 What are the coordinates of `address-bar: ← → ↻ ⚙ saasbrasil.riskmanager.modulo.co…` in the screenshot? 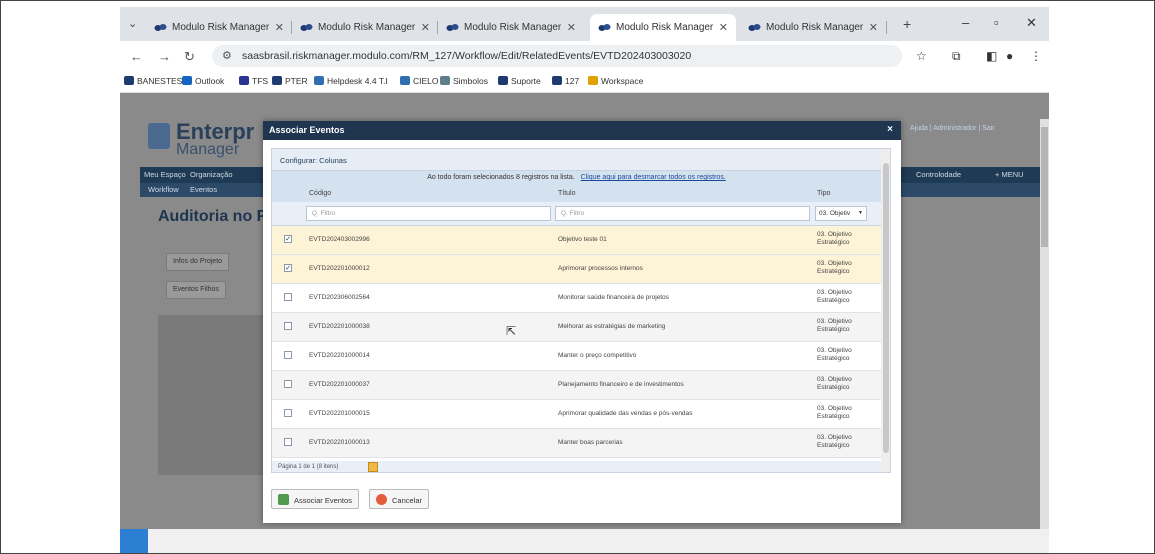 It's located at (584, 56).